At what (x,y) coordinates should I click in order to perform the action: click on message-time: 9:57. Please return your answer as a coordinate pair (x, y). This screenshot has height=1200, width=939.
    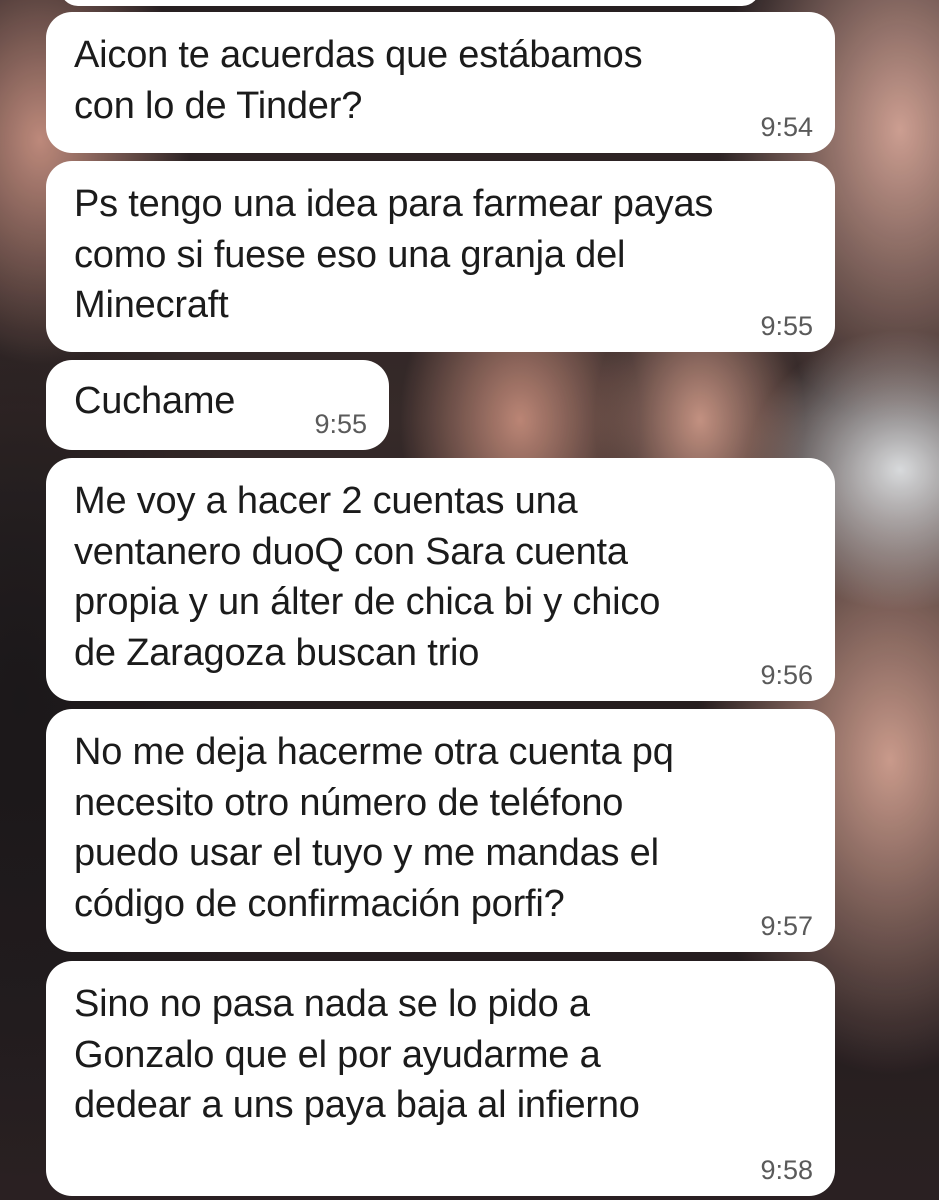
    Looking at the image, I should click on (786, 926).